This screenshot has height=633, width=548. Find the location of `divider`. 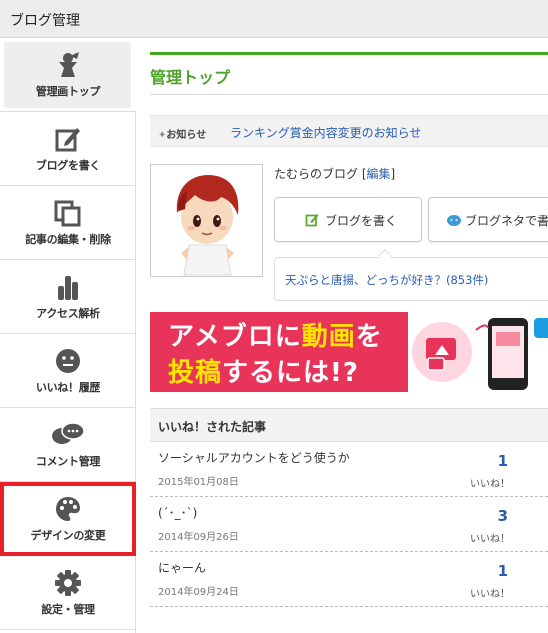

divider is located at coordinates (349, 94).